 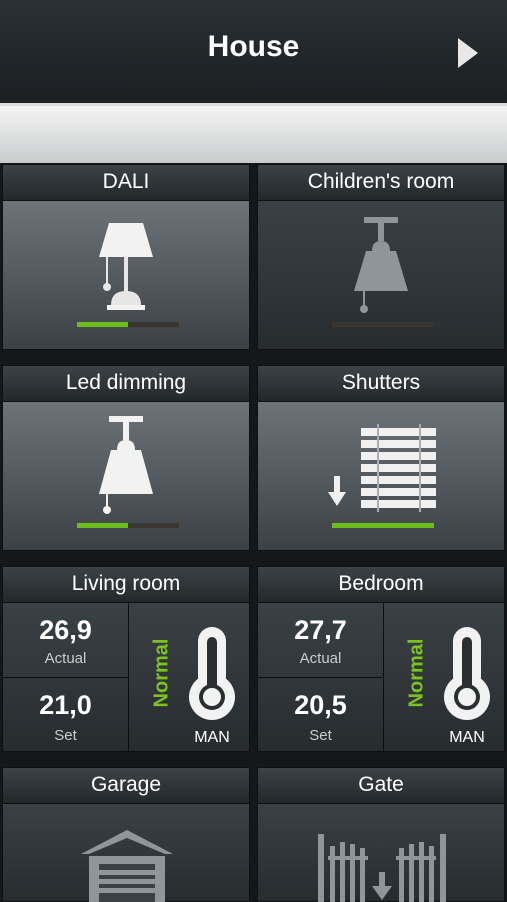 I want to click on tile-title: Bedroom, so click(x=381, y=584).